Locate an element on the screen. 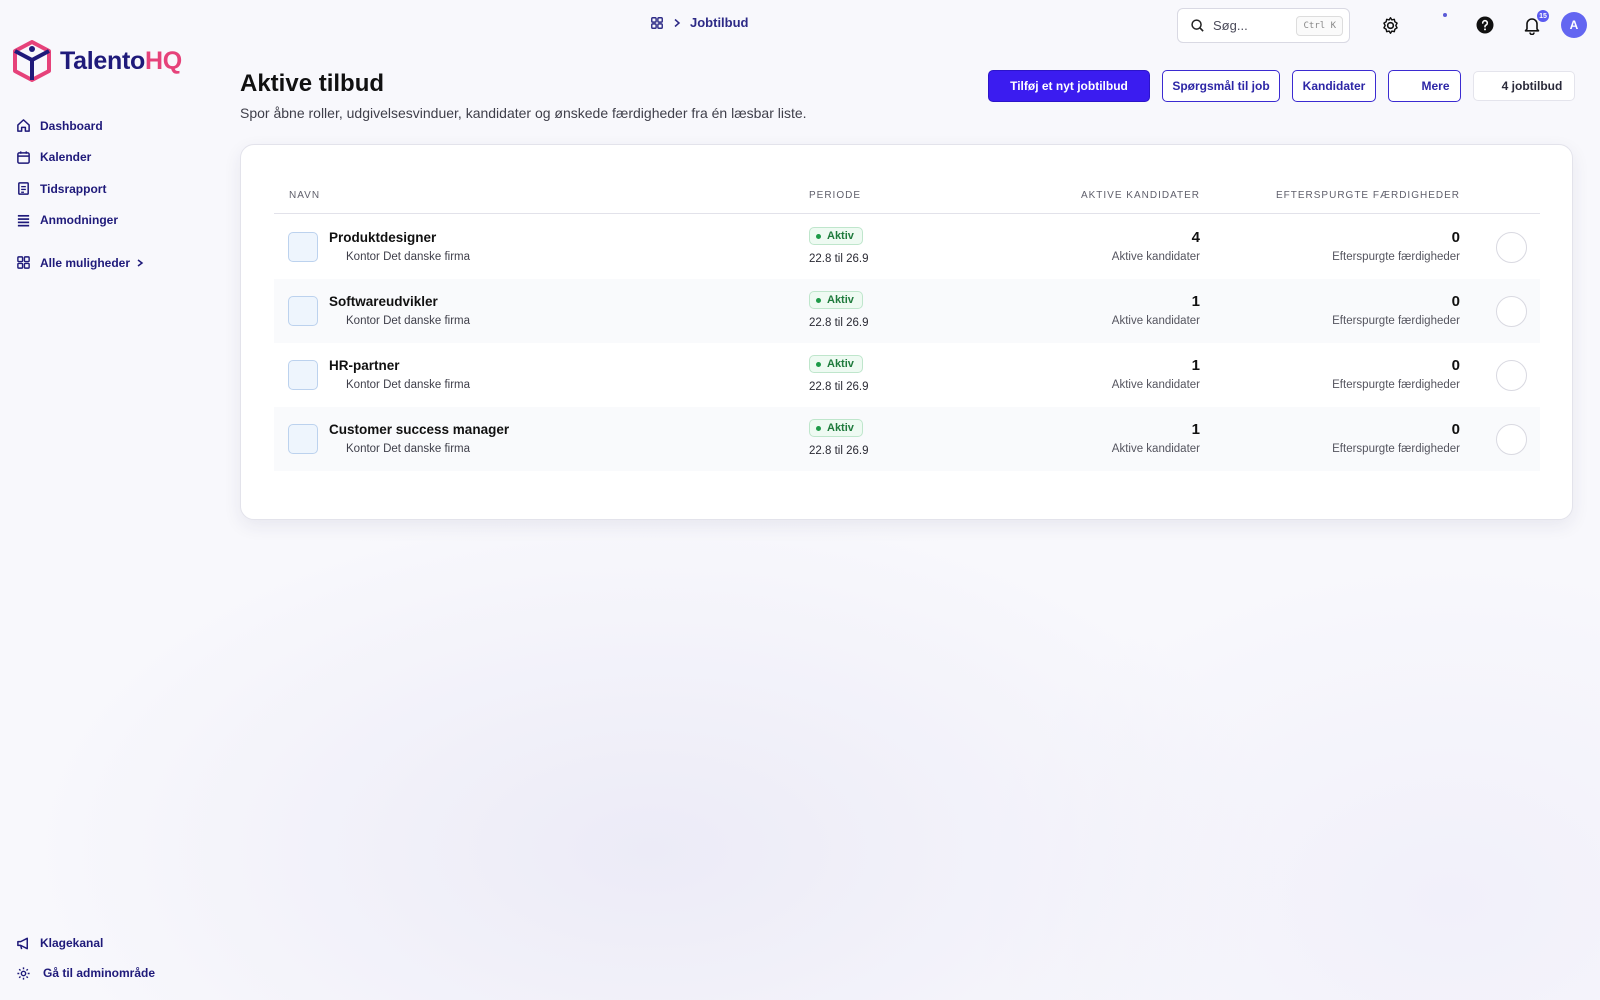  job-questions-button: Spørgsmål til job is located at coordinates (1221, 86).